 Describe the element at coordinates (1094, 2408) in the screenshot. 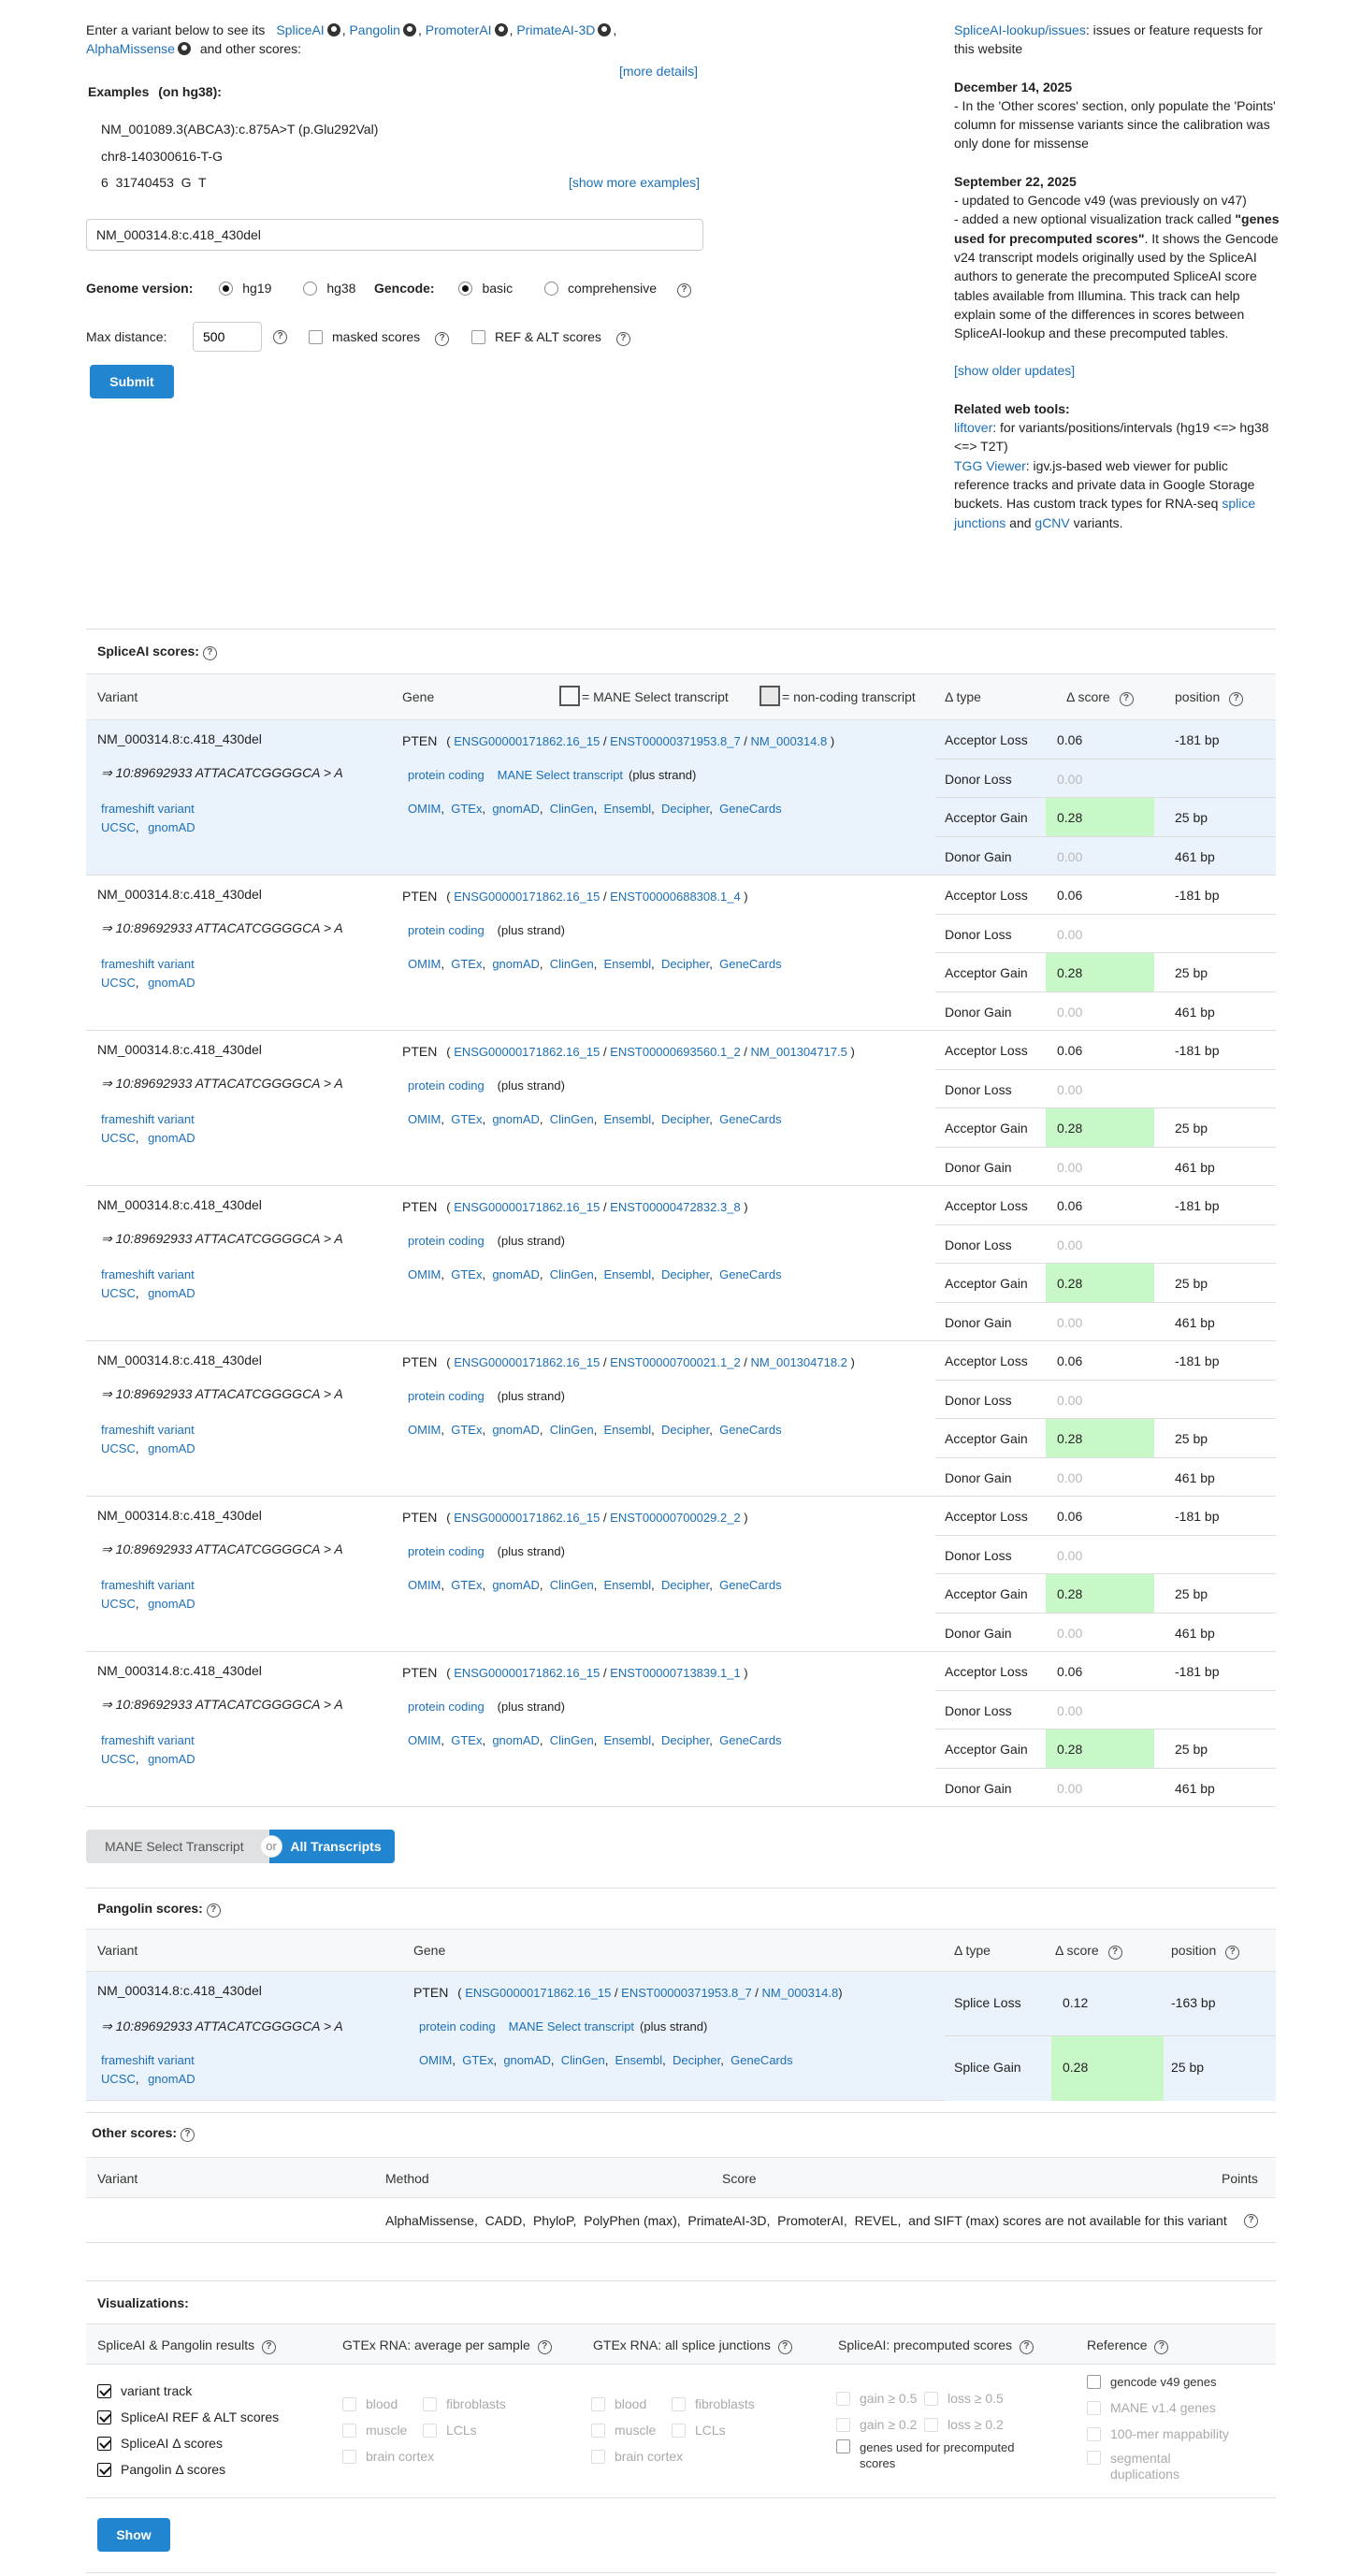

I see `mane-genes-checkbox` at that location.